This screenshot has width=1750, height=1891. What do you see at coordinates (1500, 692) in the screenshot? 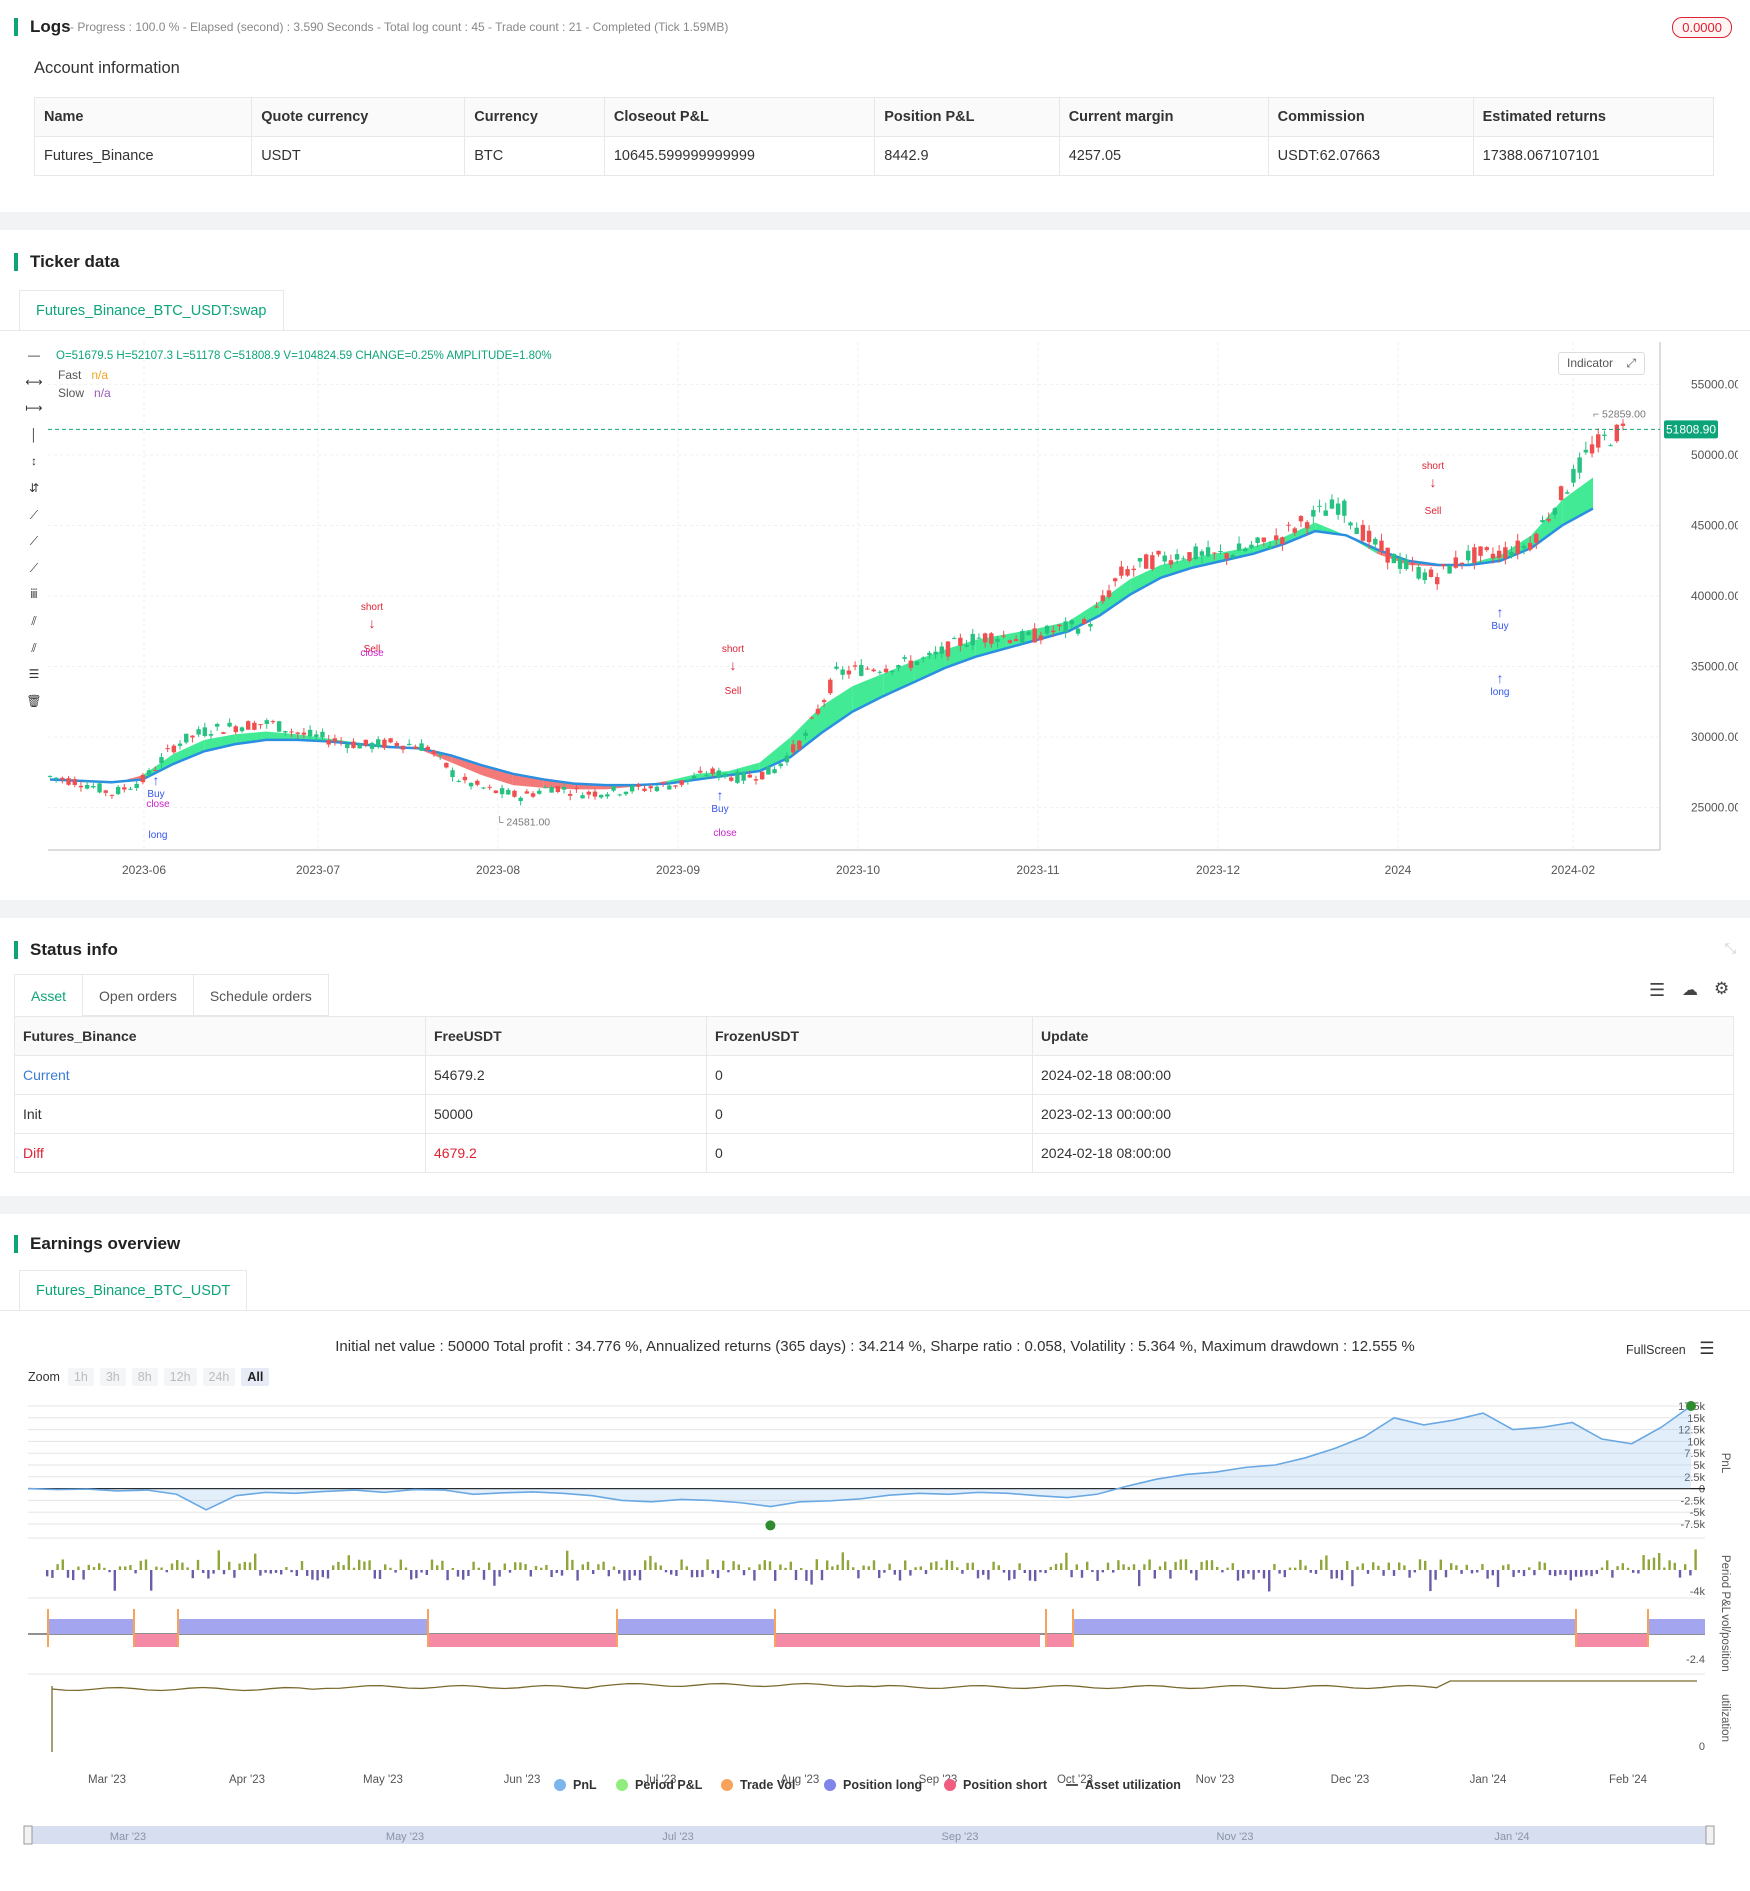
I see `trade-marker-label: long` at bounding box center [1500, 692].